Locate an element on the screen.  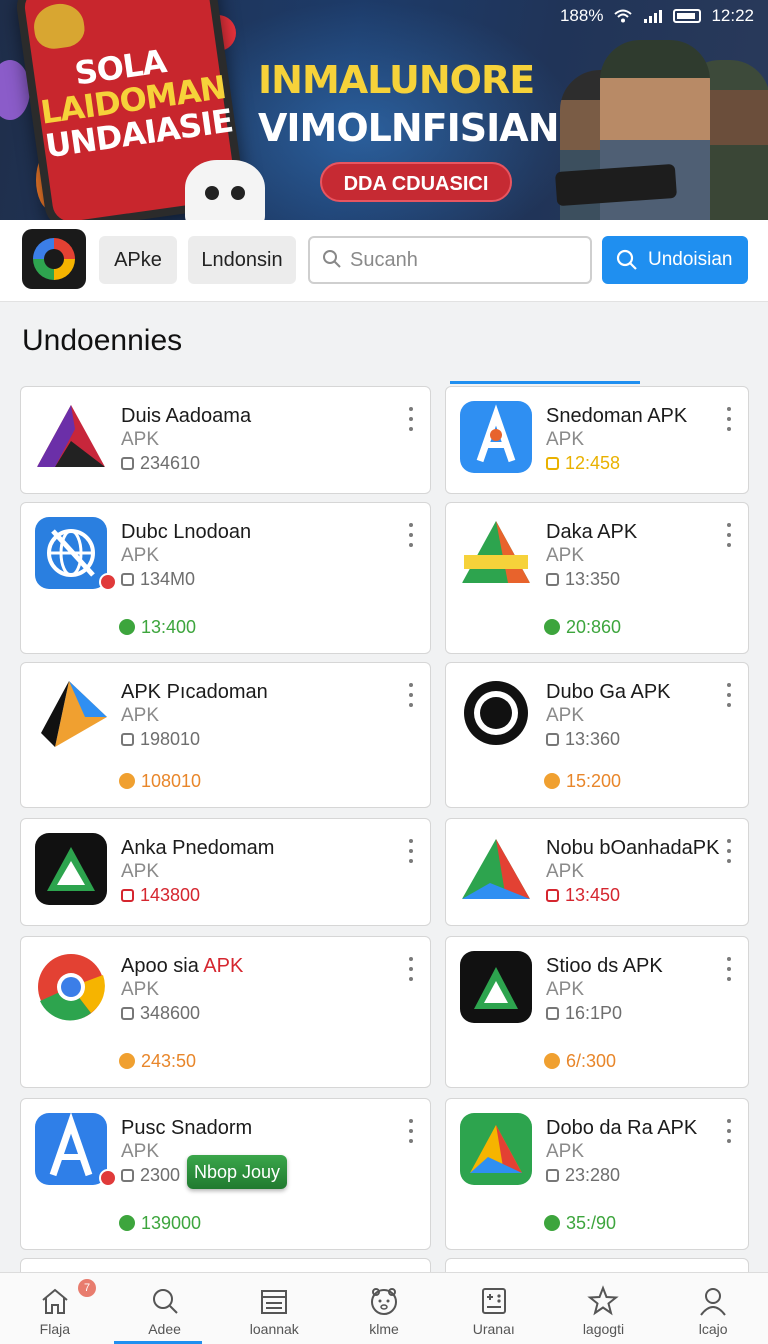
battery-percent: 188% is located at coordinates (581, 15).